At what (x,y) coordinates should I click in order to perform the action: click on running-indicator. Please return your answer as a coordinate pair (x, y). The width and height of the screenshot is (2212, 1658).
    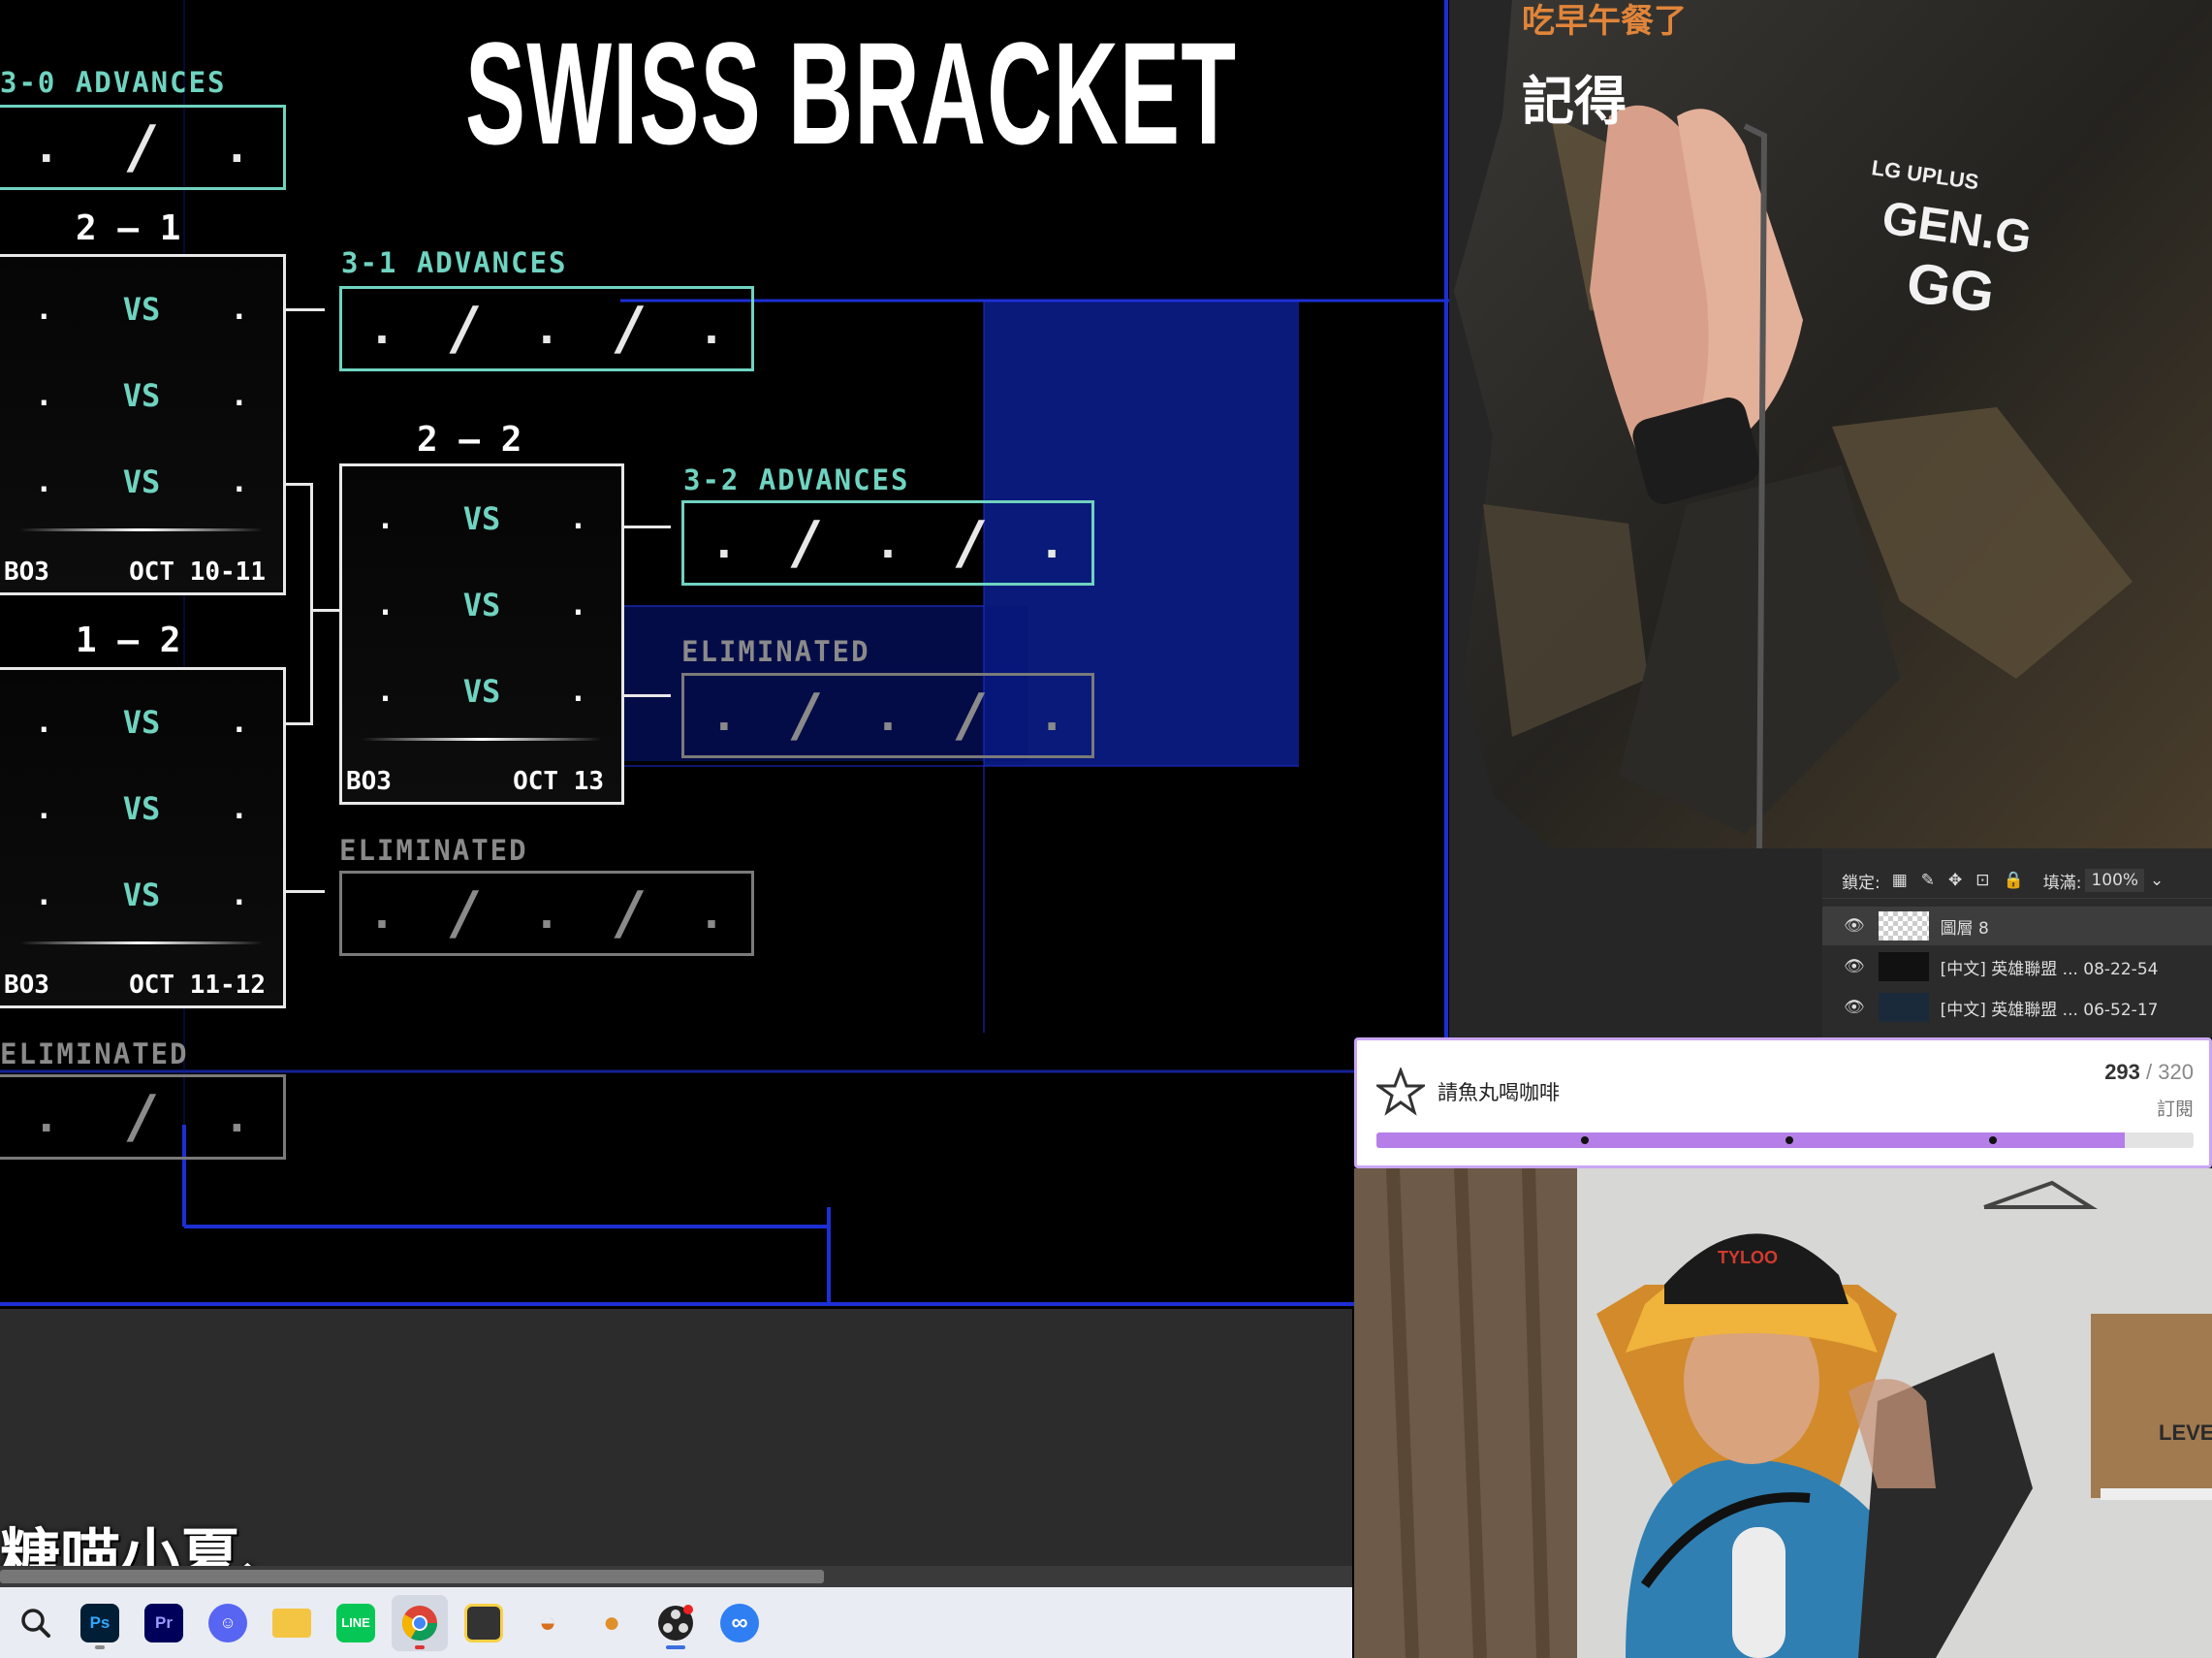
    Looking at the image, I should click on (100, 1646).